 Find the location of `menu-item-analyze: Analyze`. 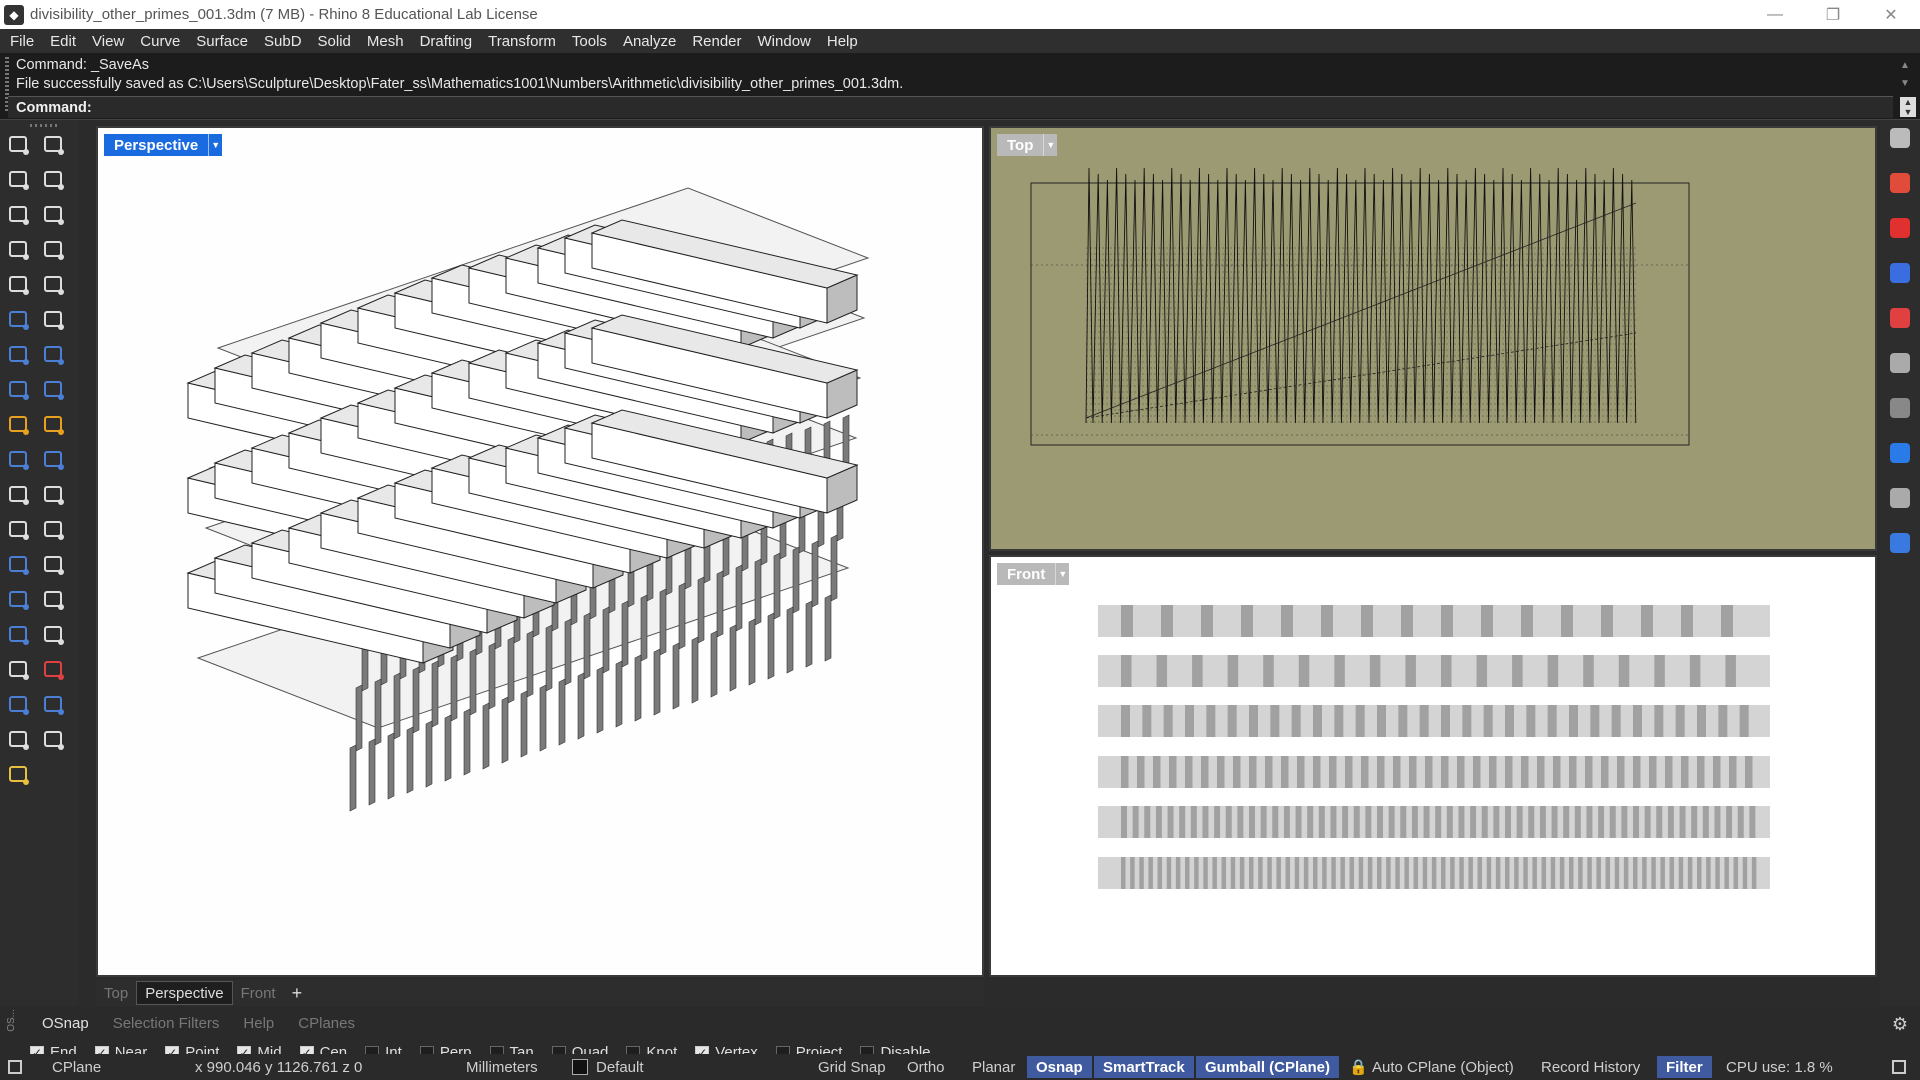

menu-item-analyze: Analyze is located at coordinates (649, 41).